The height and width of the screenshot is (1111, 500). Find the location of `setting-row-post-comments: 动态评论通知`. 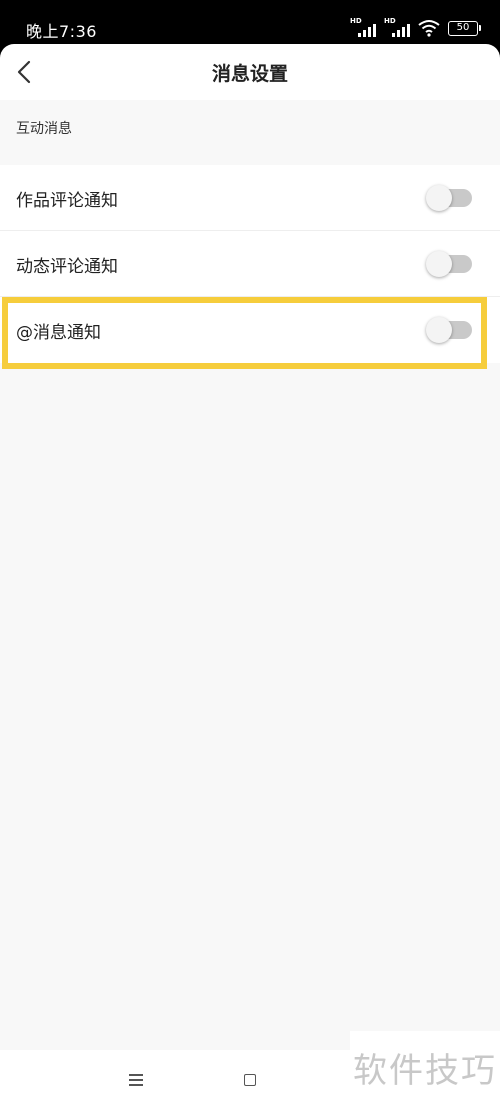

setting-row-post-comments: 动态评论通知 is located at coordinates (250, 264).